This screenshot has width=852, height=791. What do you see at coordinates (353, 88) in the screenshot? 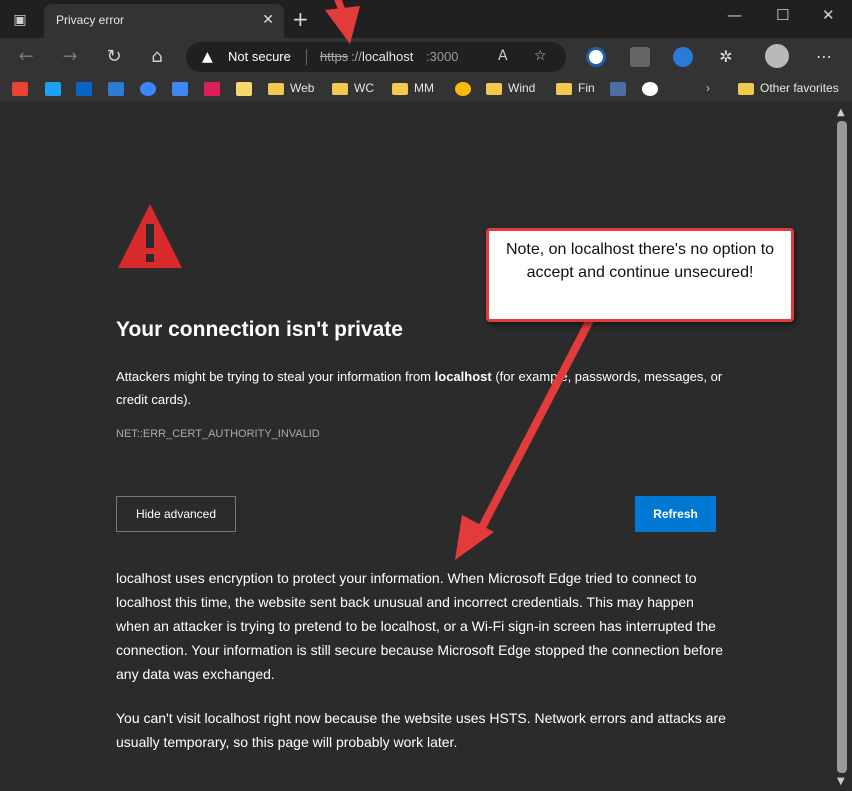
I see `favorite-folder-wc: WC` at bounding box center [353, 88].